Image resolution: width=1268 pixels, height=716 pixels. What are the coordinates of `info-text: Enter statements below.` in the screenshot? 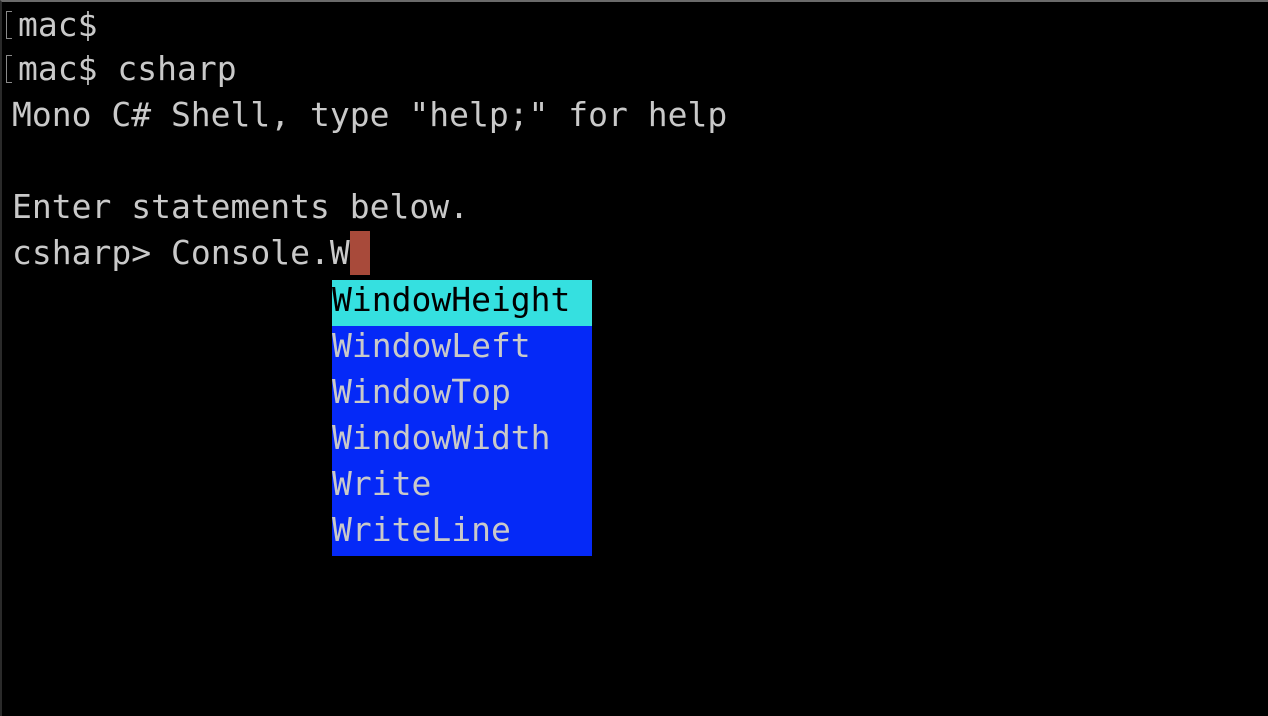 It's located at (240, 206).